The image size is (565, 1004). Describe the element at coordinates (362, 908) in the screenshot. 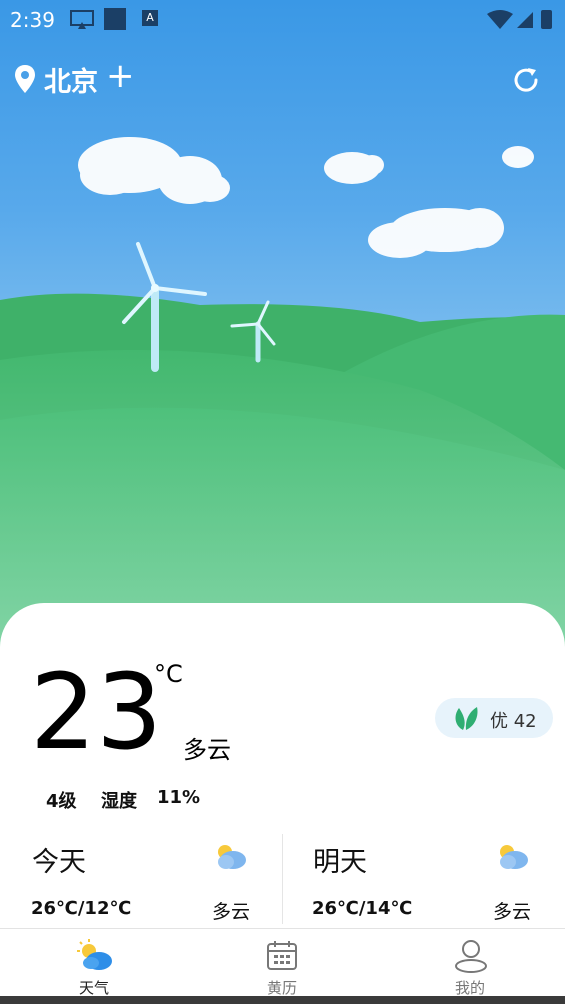

I see `forecast-range: 26℃/14℃` at that location.